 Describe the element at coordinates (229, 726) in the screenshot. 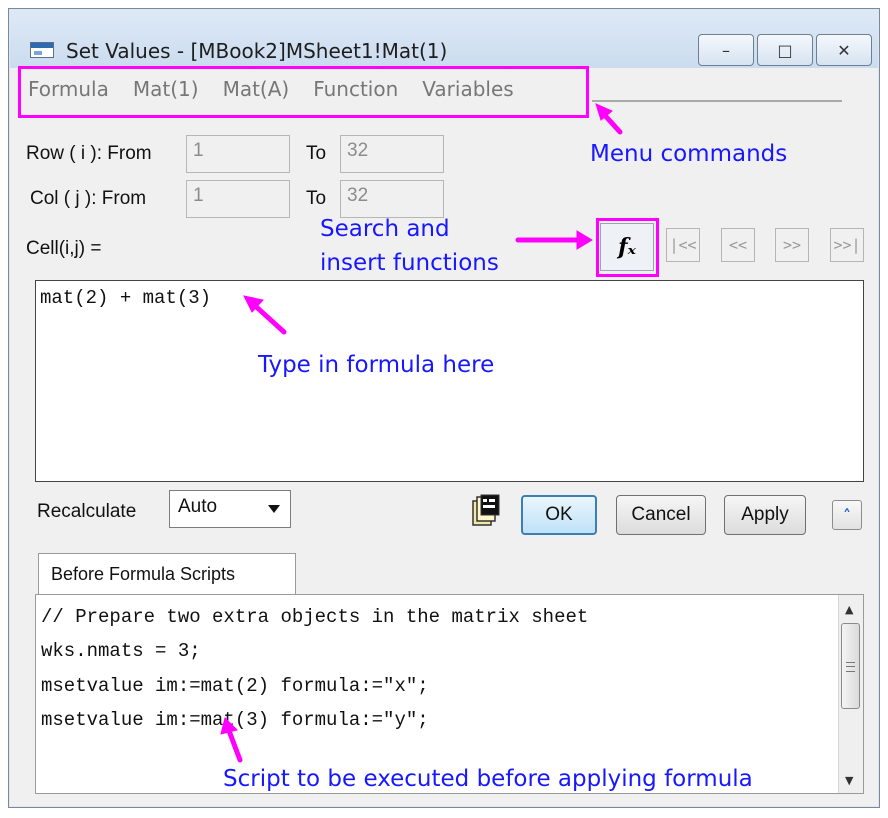

I see `arrow-head-script` at that location.